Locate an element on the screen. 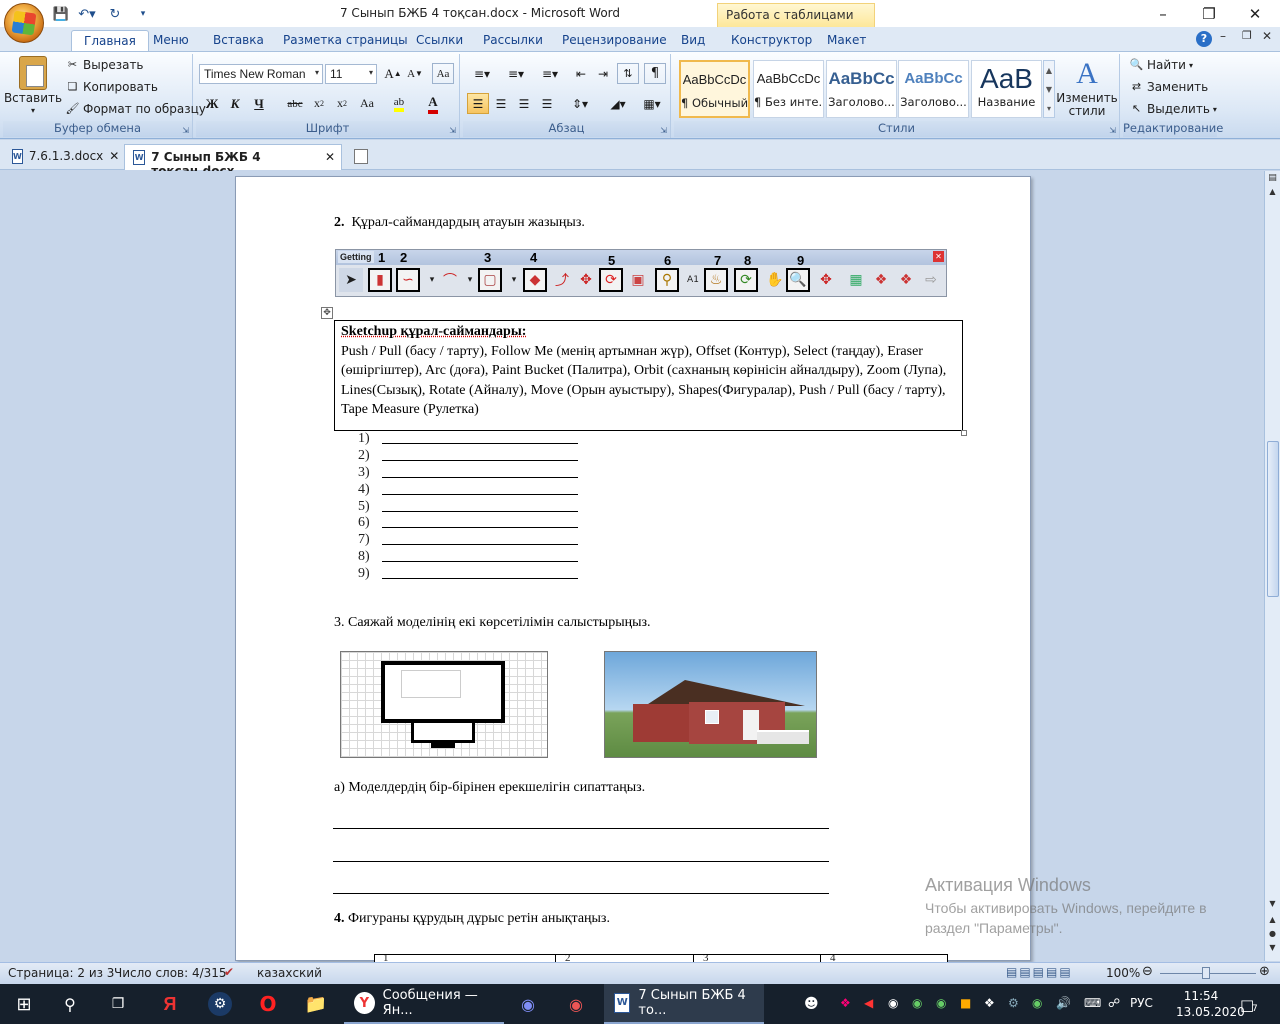 The image size is (1280, 1024). opera-icon: O is located at coordinates (268, 1004).